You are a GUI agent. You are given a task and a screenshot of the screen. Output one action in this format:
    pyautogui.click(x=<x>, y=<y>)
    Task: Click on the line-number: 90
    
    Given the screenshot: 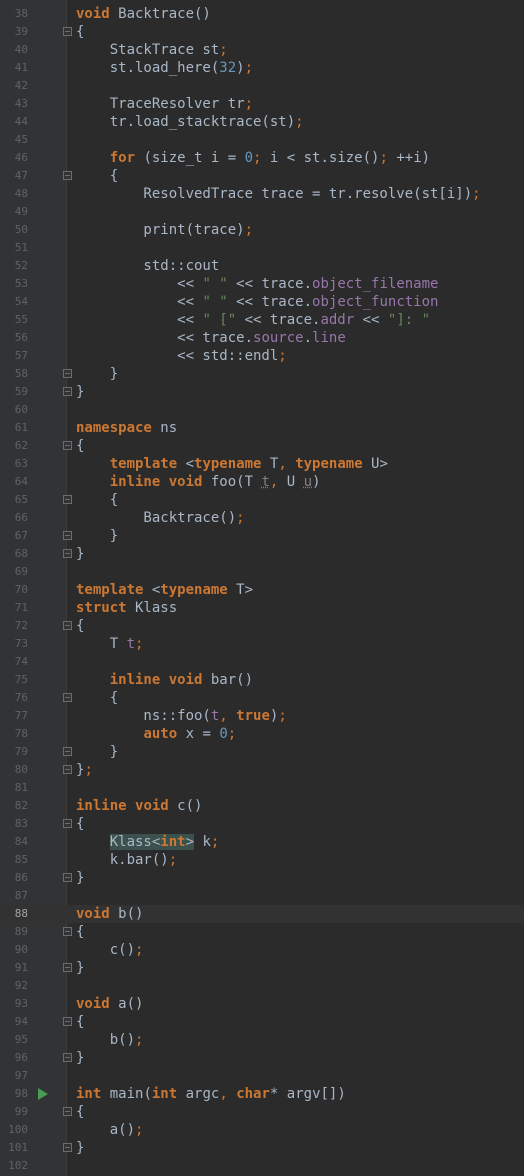 What is the action you would take?
    pyautogui.click(x=14, y=950)
    